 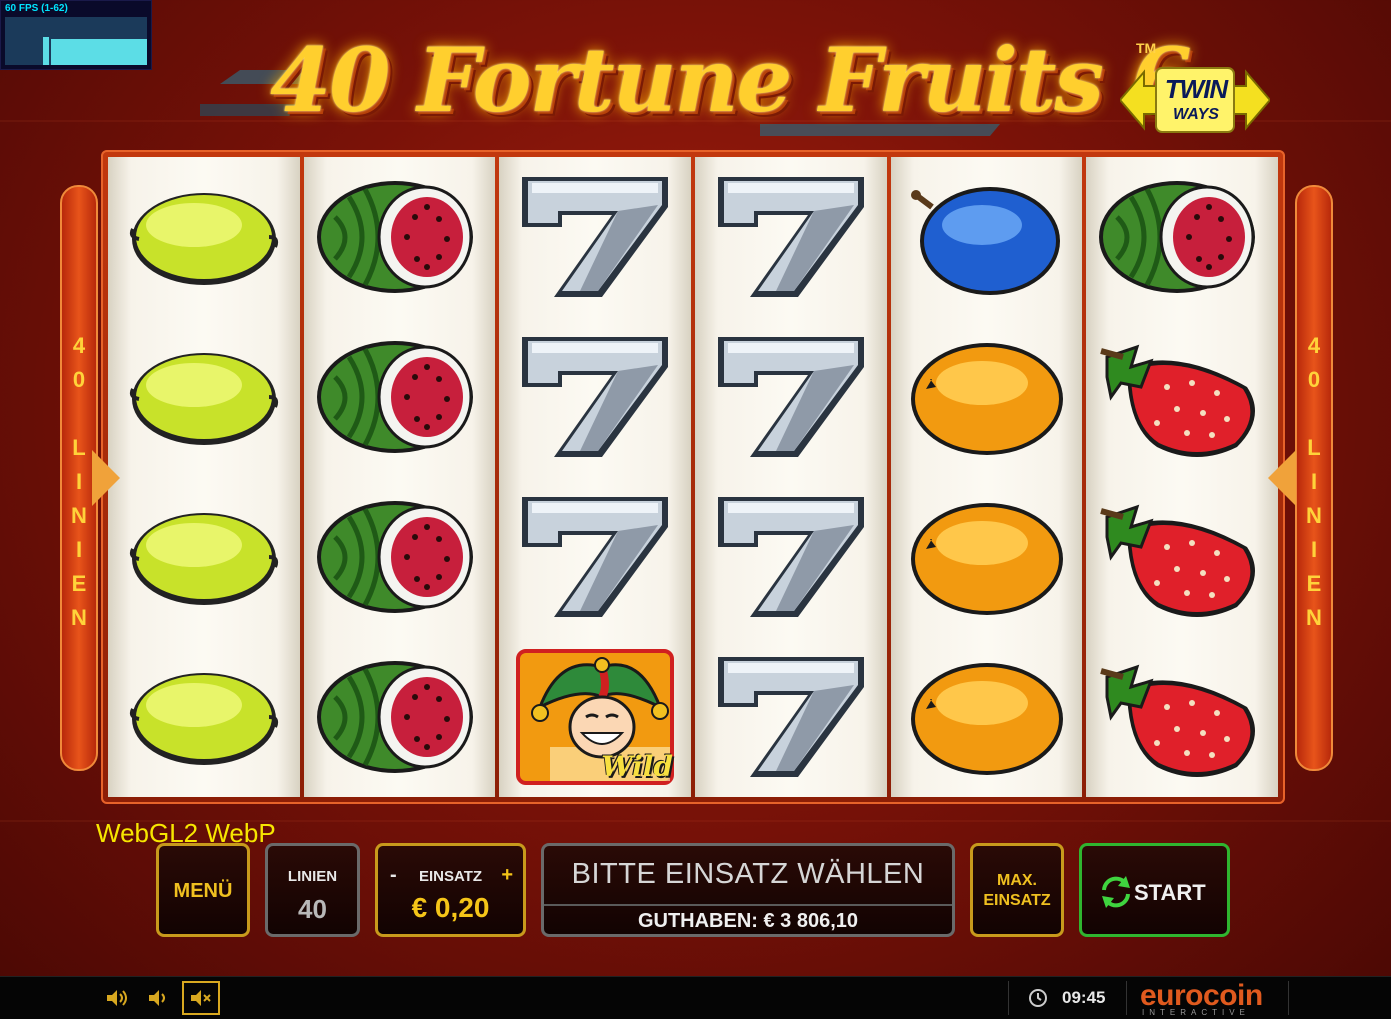 I want to click on divider, so click(x=1126, y=998).